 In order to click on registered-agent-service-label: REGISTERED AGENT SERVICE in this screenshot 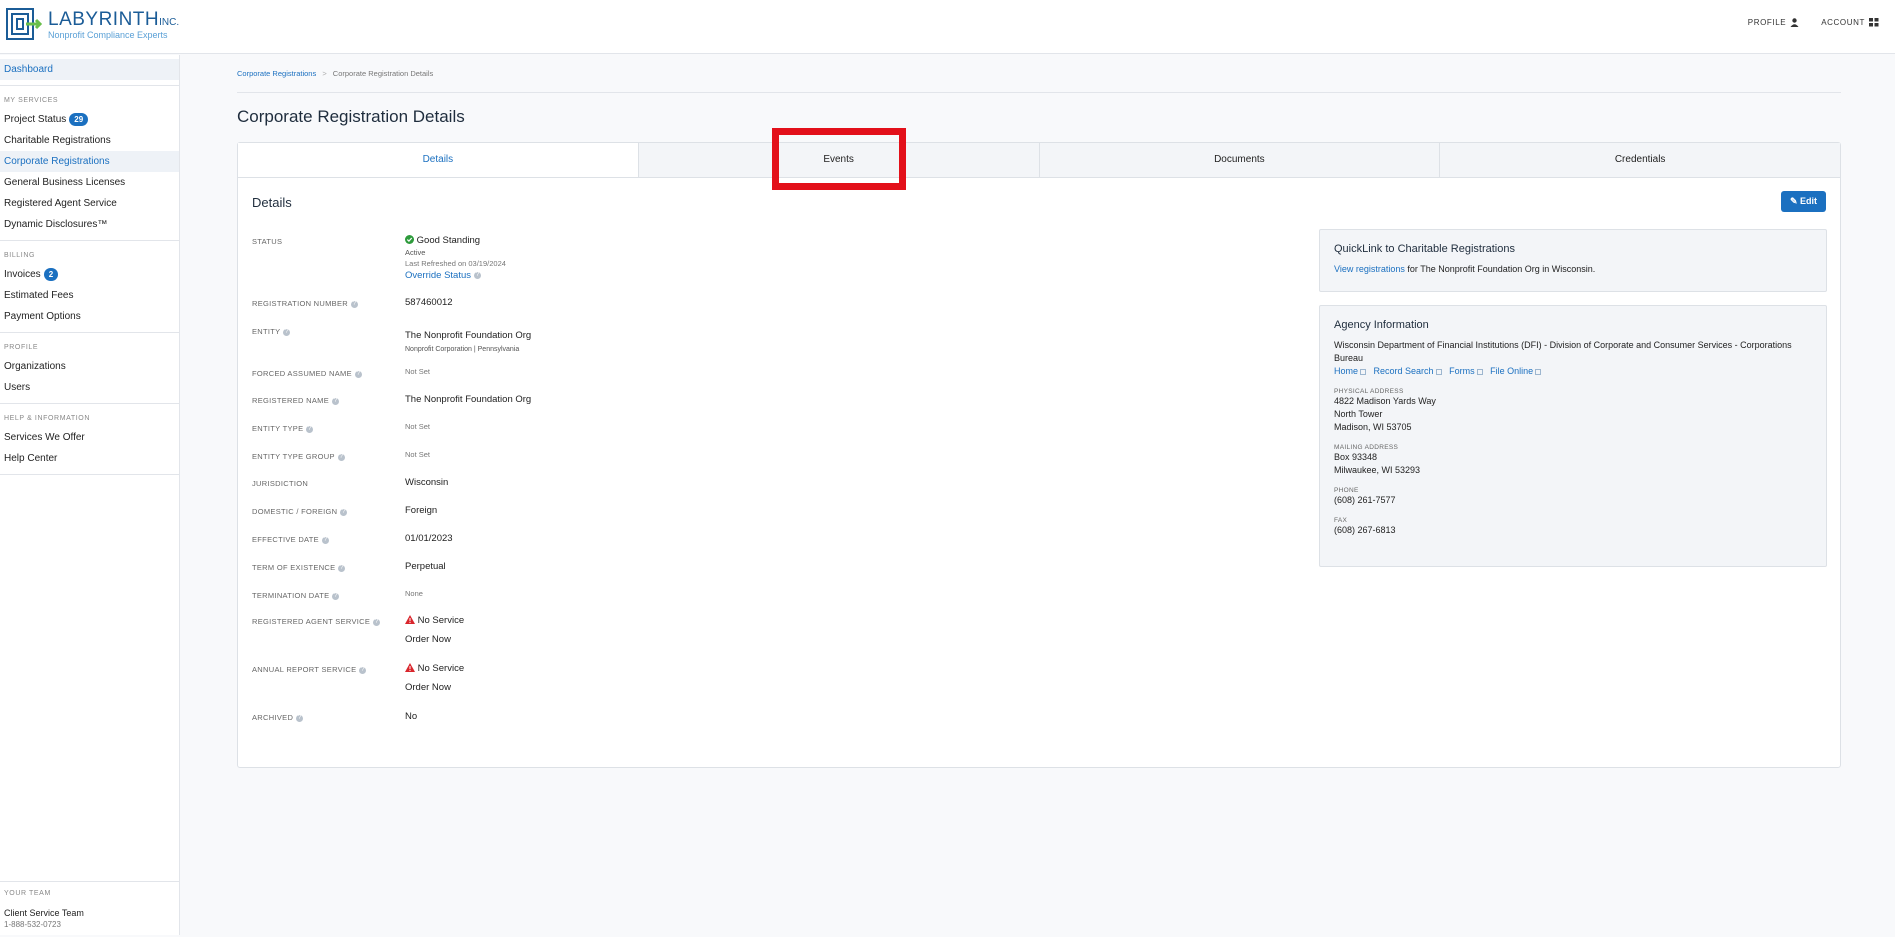, I will do `click(311, 621)`.